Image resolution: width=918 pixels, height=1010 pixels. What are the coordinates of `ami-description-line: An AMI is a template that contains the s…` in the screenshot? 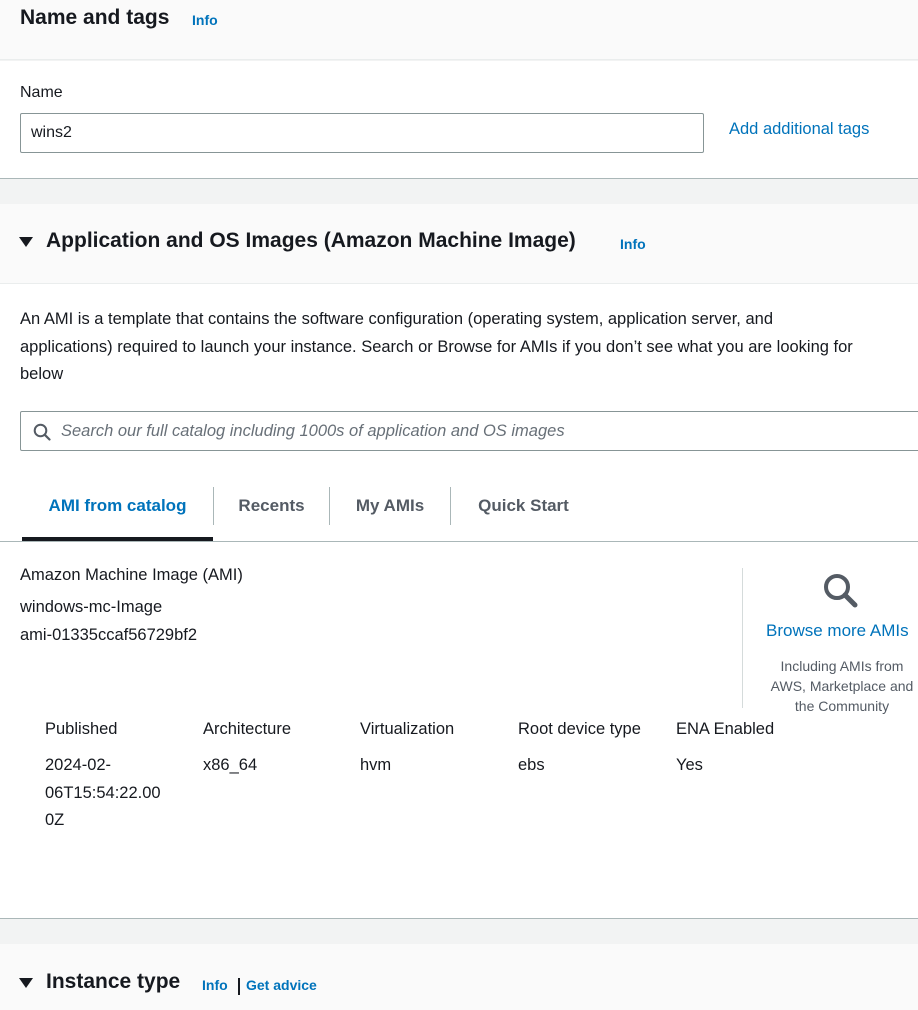 It's located at (396, 319).